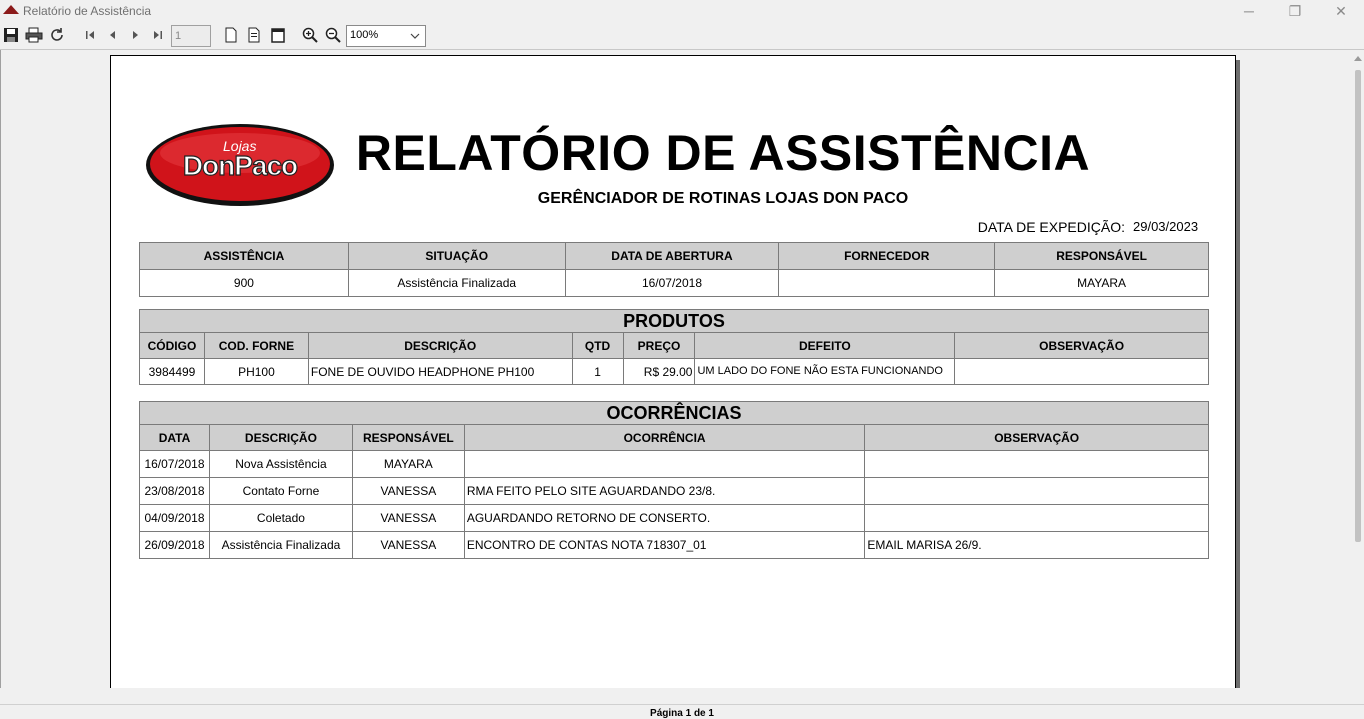 The width and height of the screenshot is (1364, 719). I want to click on header-ocorrencia: OCORRÊNCIA, so click(664, 437).